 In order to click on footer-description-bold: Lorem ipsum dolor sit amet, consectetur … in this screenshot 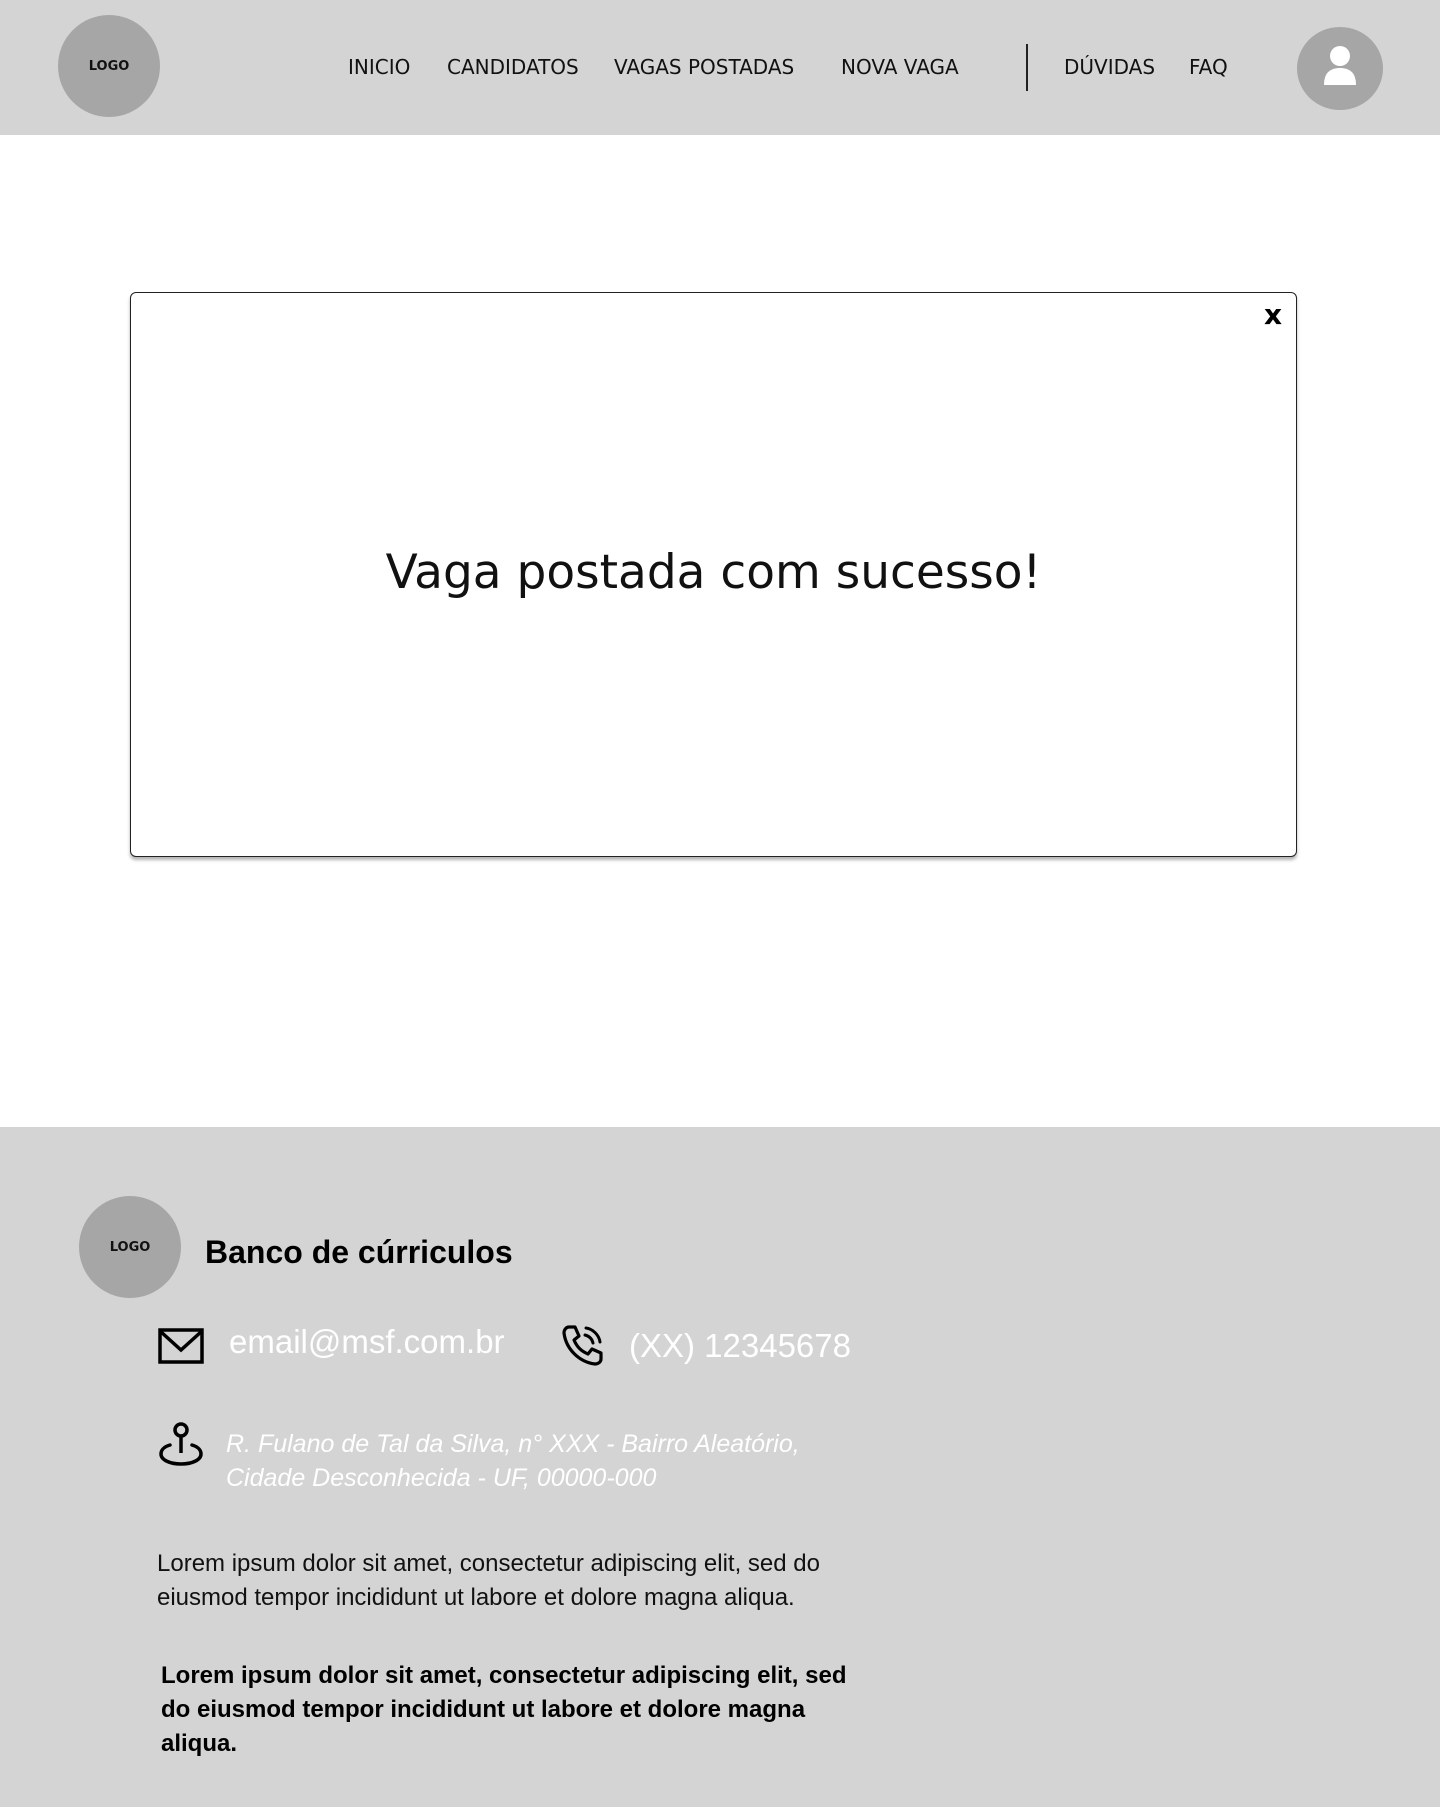, I will do `click(504, 1709)`.